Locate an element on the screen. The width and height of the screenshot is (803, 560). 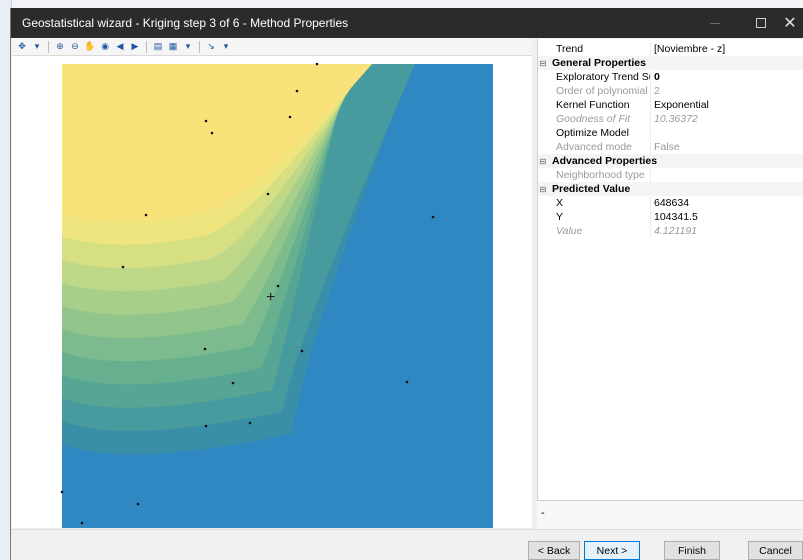
property-row: Neighborhood type is located at coordinates (670, 175).